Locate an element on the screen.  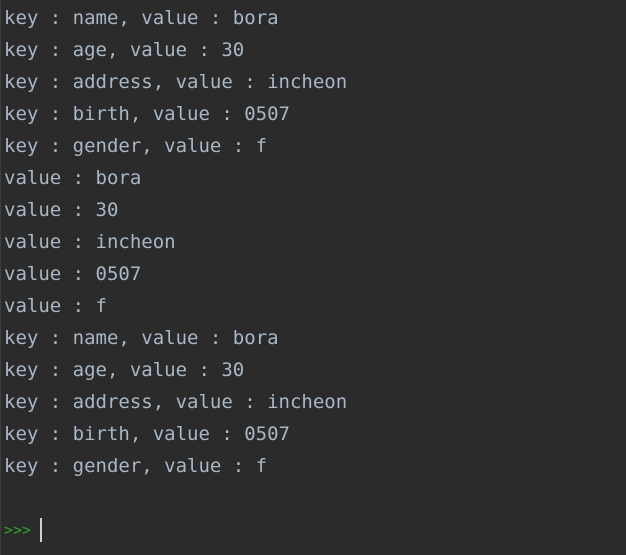
output-line: value : 30 is located at coordinates (61, 210).